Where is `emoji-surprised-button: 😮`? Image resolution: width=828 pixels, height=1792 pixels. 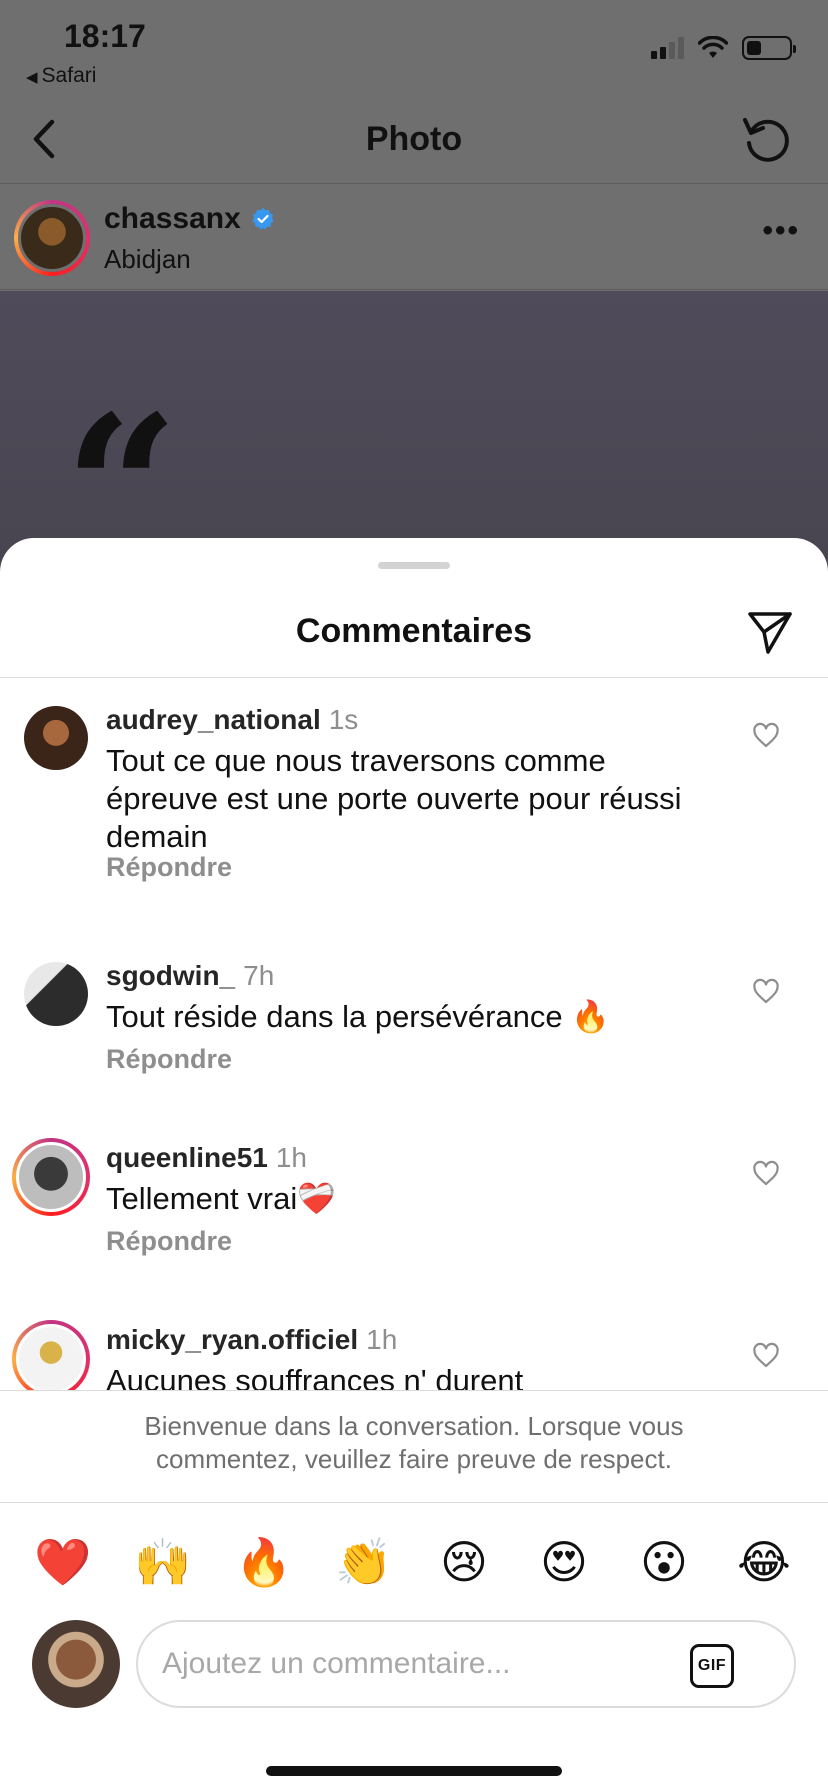
emoji-surprised-button: 😮 is located at coordinates (664, 1562).